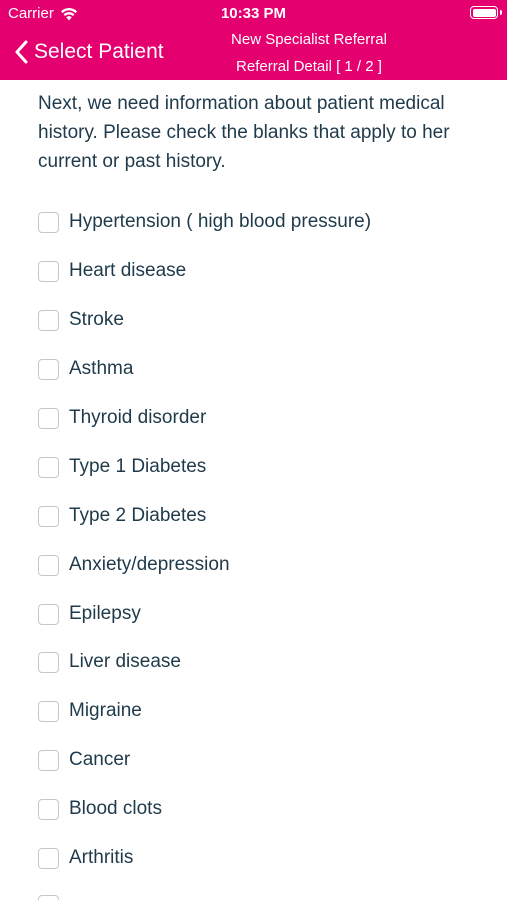  I want to click on option-liver-disease: Liver disease, so click(109, 662).